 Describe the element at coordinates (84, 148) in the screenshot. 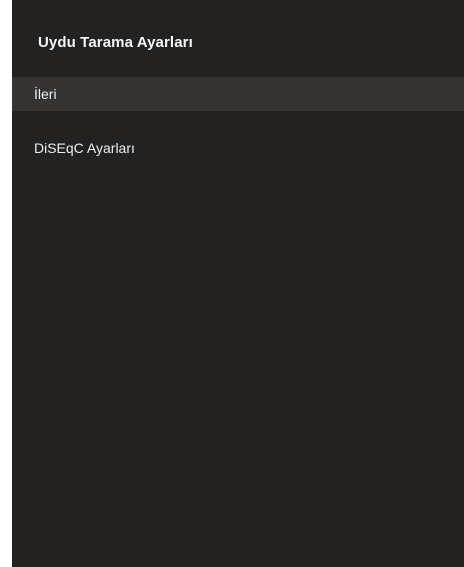

I see `menu-item-label: DiSEqC Ayarları` at that location.